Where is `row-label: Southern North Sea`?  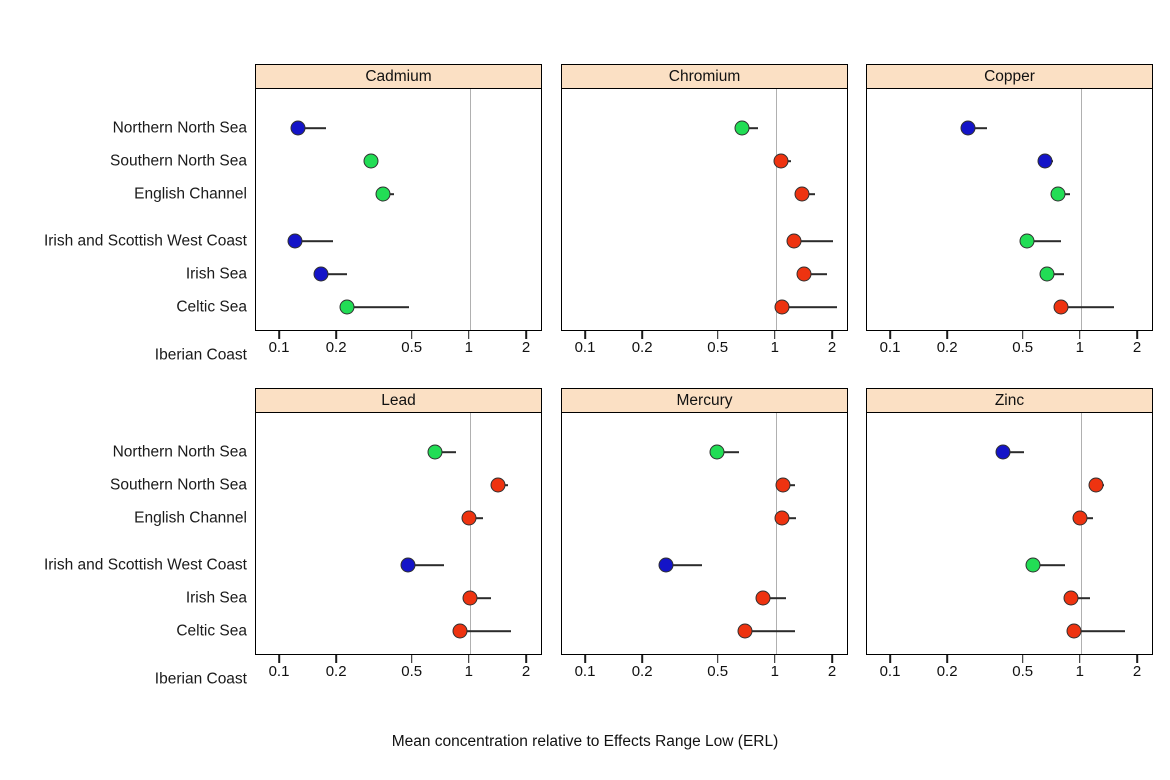
row-label: Southern North Sea is located at coordinates (178, 161).